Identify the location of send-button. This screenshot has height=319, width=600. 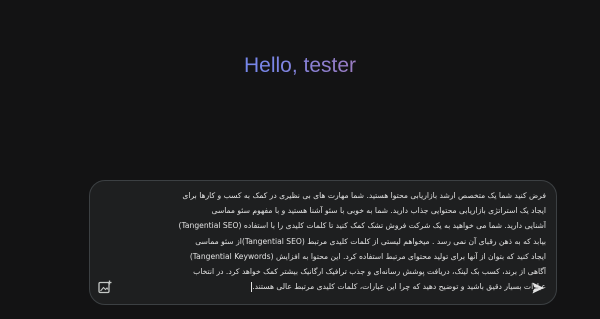
(538, 288).